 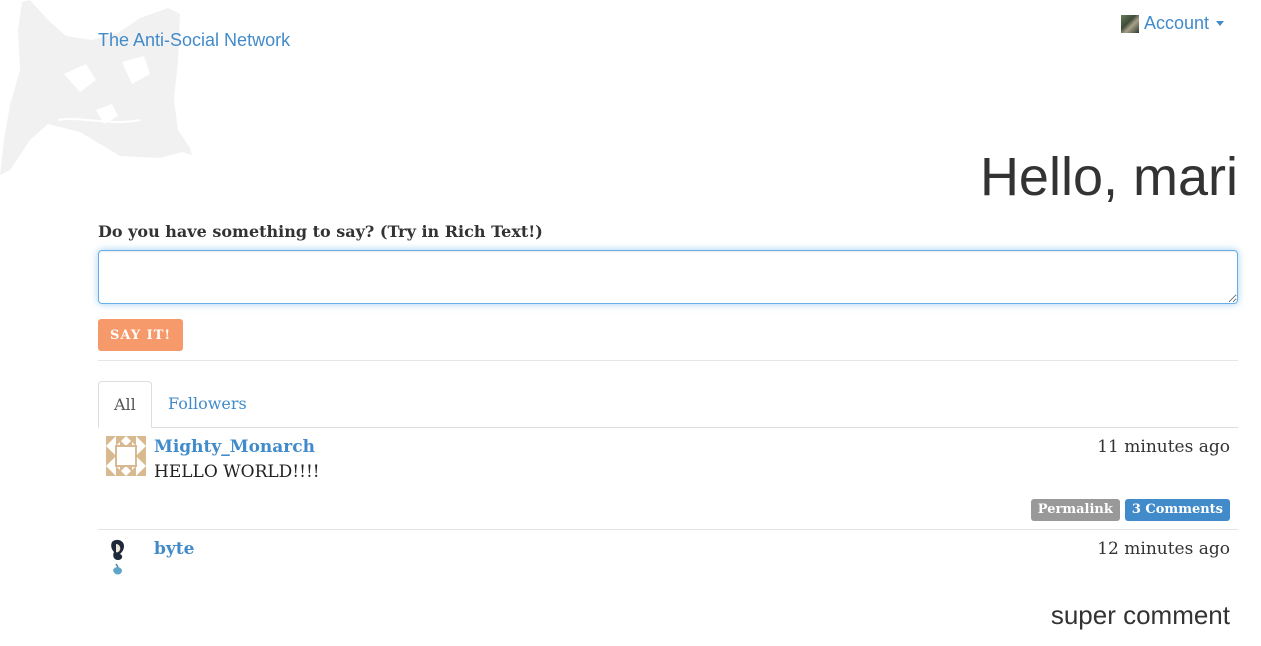 I want to click on comments-badge: 3 Comments, so click(x=1177, y=510).